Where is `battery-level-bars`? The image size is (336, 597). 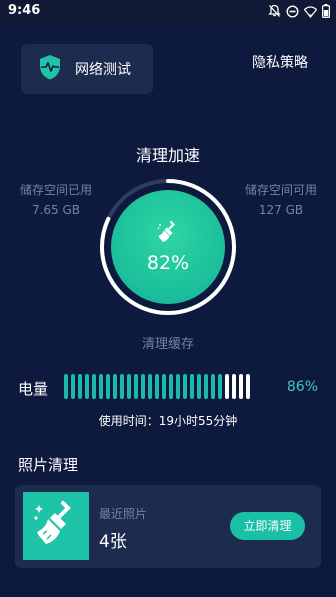 battery-level-bars is located at coordinates (157, 386).